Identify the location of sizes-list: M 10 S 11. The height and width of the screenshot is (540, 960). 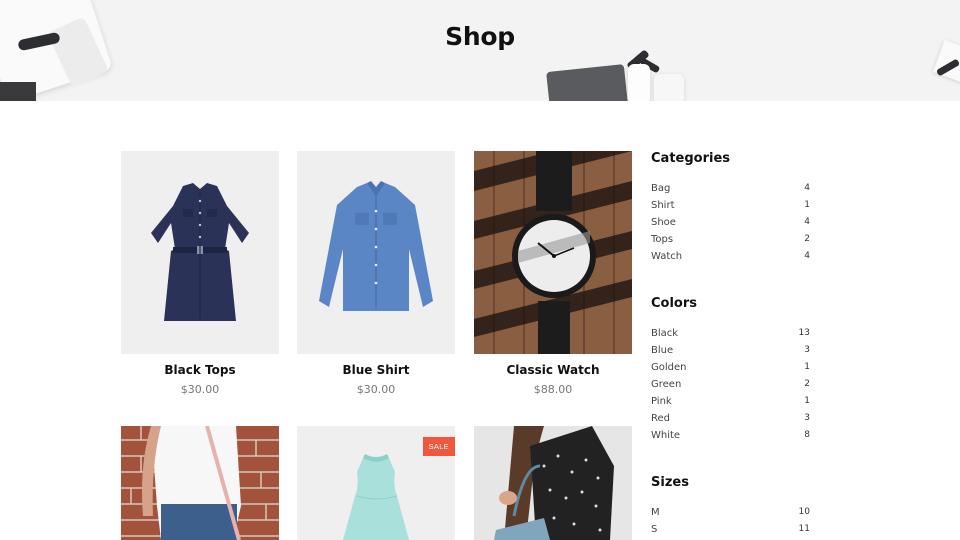
(730, 523).